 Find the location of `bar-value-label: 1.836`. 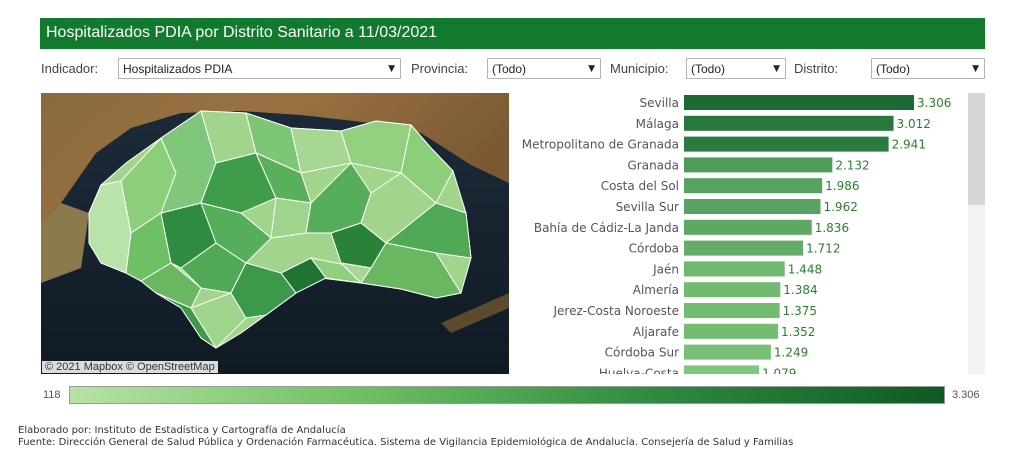

bar-value-label: 1.836 is located at coordinates (832, 228).